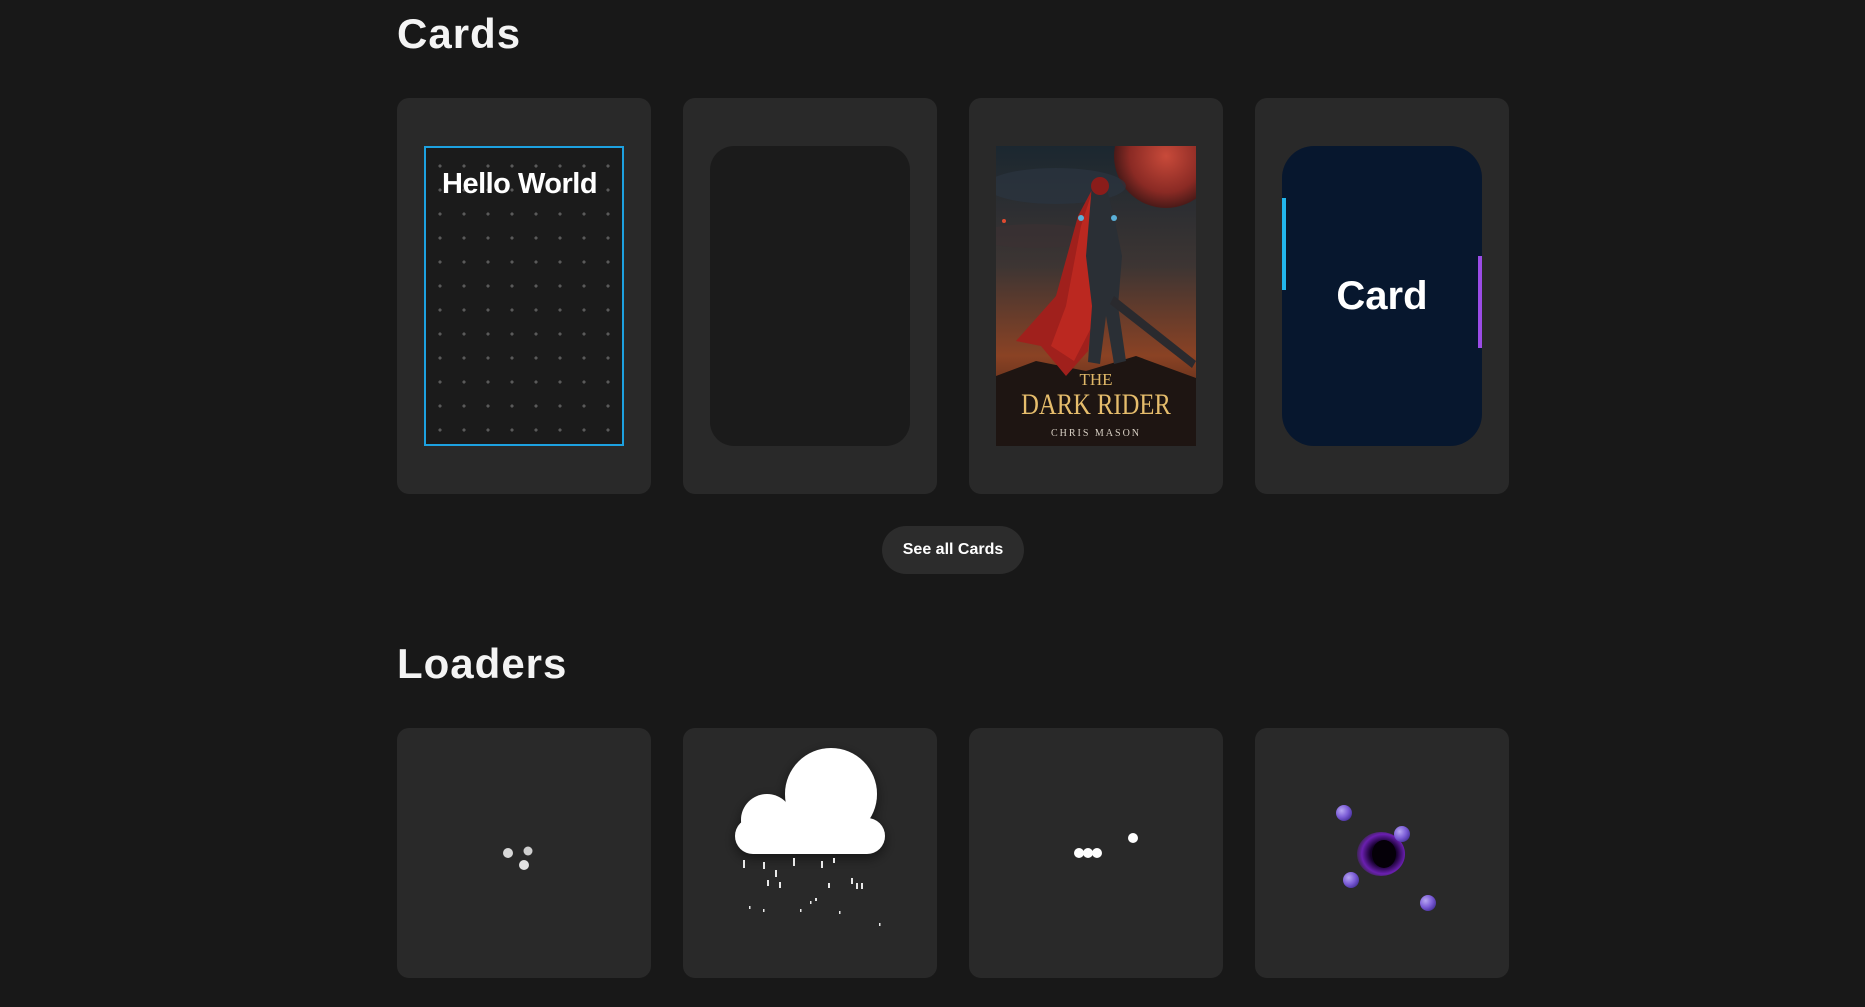  I want to click on navy-card: Card, so click(1382, 296).